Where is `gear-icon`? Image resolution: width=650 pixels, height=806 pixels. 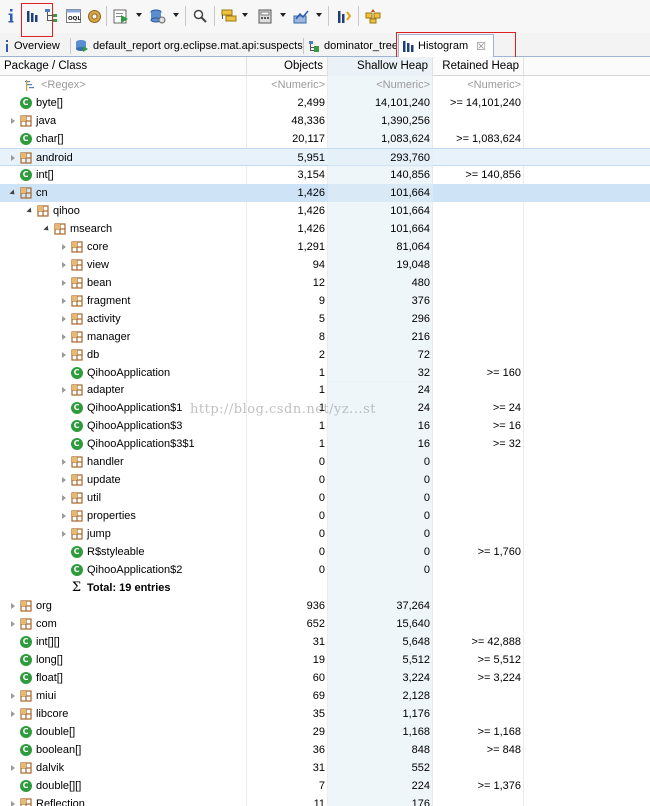
gear-icon is located at coordinates (94, 16).